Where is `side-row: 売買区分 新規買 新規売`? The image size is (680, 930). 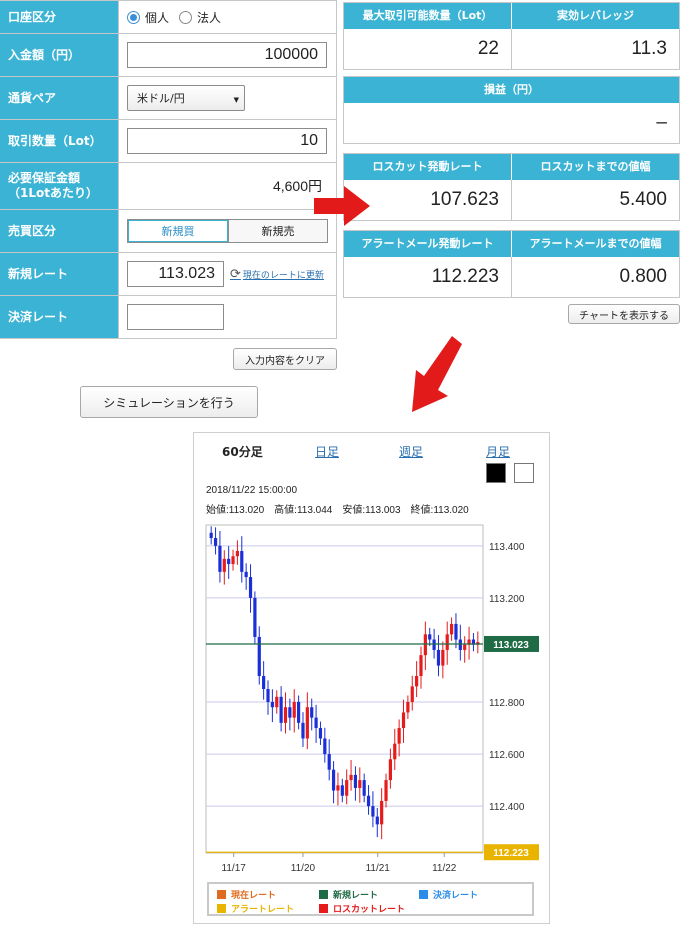 side-row: 売買区分 新規買 新規売 is located at coordinates (168, 231).